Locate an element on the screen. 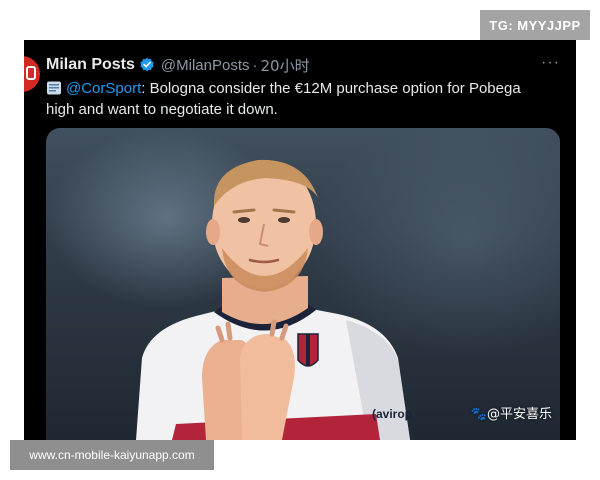  milan-logo-icon is located at coordinates (31, 73).